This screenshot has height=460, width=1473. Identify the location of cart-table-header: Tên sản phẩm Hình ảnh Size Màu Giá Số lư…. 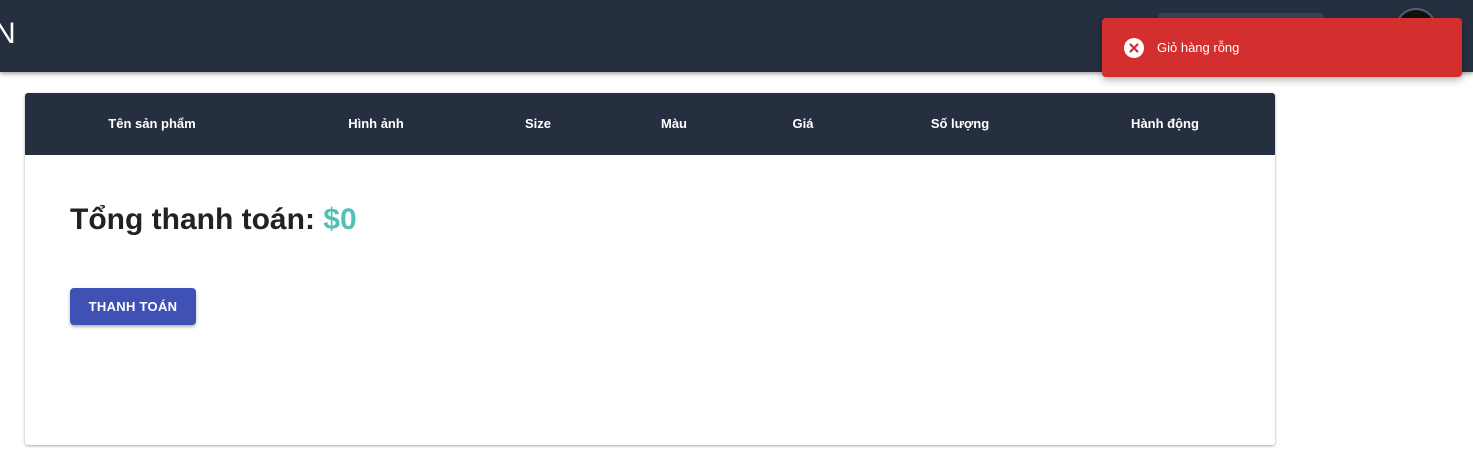
(650, 124).